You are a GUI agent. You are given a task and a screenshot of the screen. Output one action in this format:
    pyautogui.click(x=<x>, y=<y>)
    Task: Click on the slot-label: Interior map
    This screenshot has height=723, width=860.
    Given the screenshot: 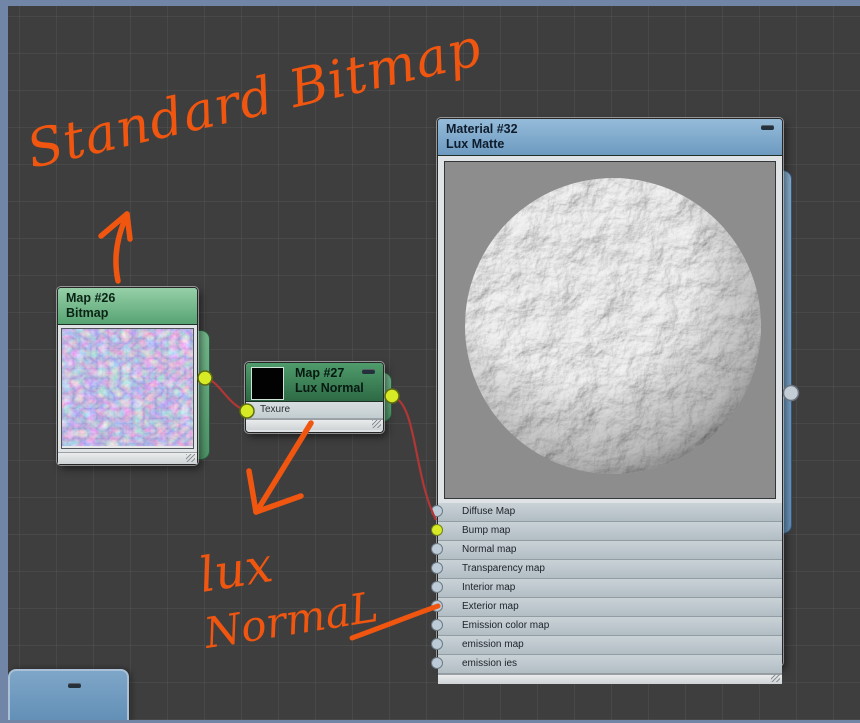 What is the action you would take?
    pyautogui.click(x=489, y=587)
    